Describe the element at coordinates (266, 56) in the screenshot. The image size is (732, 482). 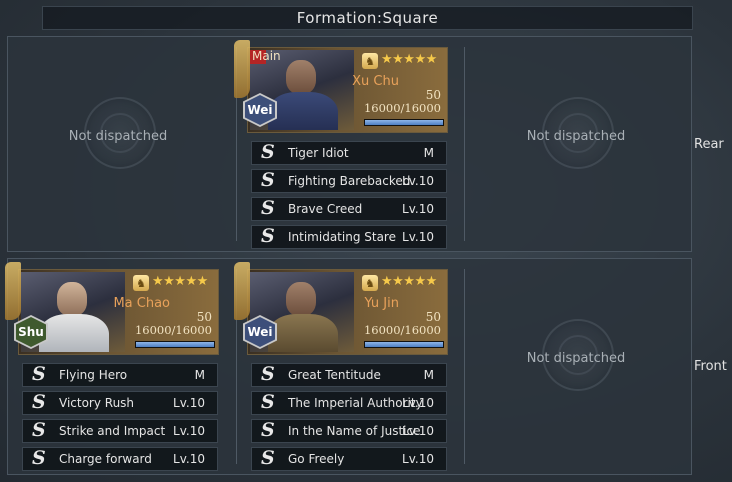
I see `main-label: Main` at that location.